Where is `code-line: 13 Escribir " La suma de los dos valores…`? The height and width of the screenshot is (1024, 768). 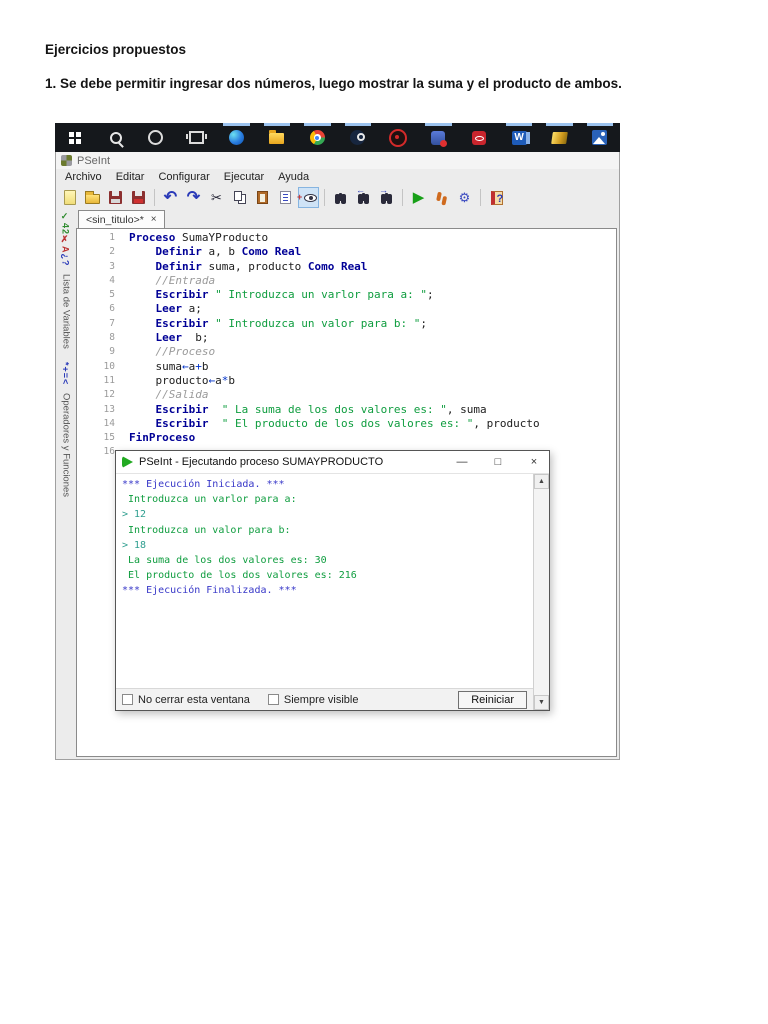 code-line: 13 Escribir " La suma de los dos valores… is located at coordinates (346, 410).